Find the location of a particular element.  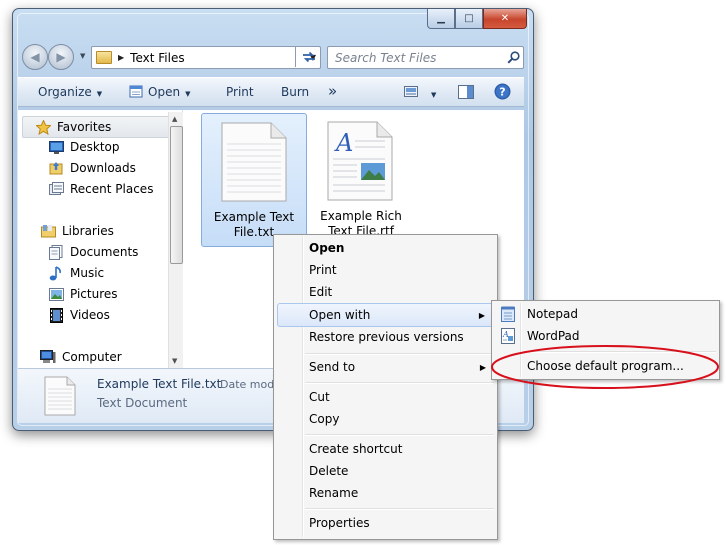

menu-item-print: Print is located at coordinates (385, 270).